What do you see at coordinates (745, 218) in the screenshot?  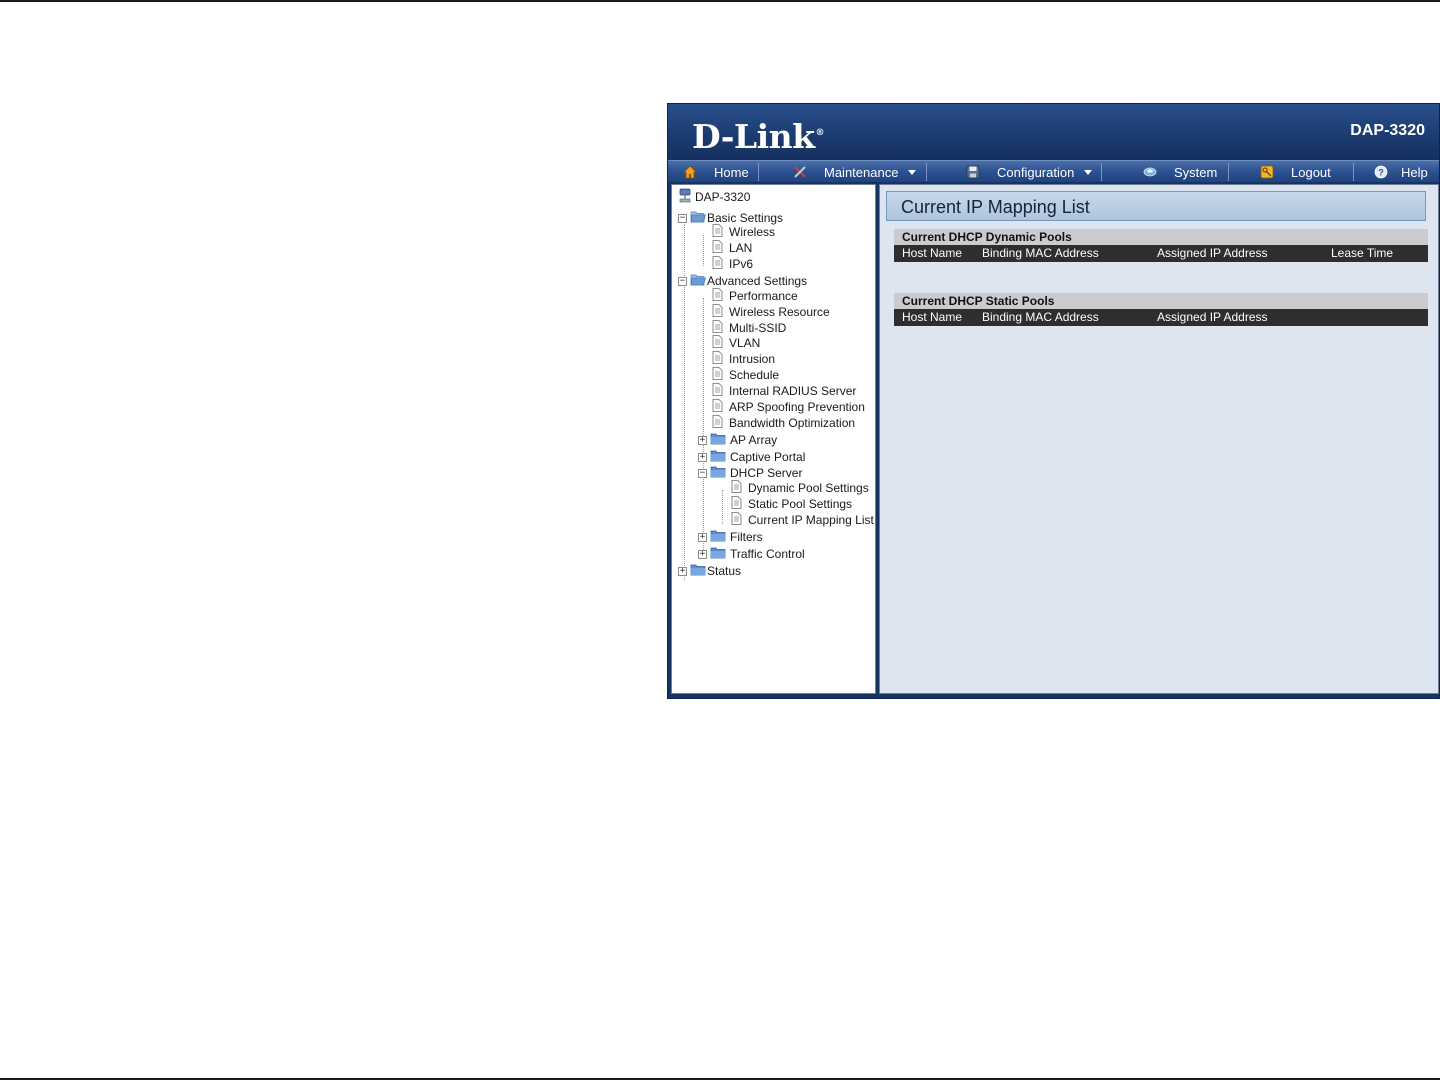 I see `tree-label: Basic Settings` at bounding box center [745, 218].